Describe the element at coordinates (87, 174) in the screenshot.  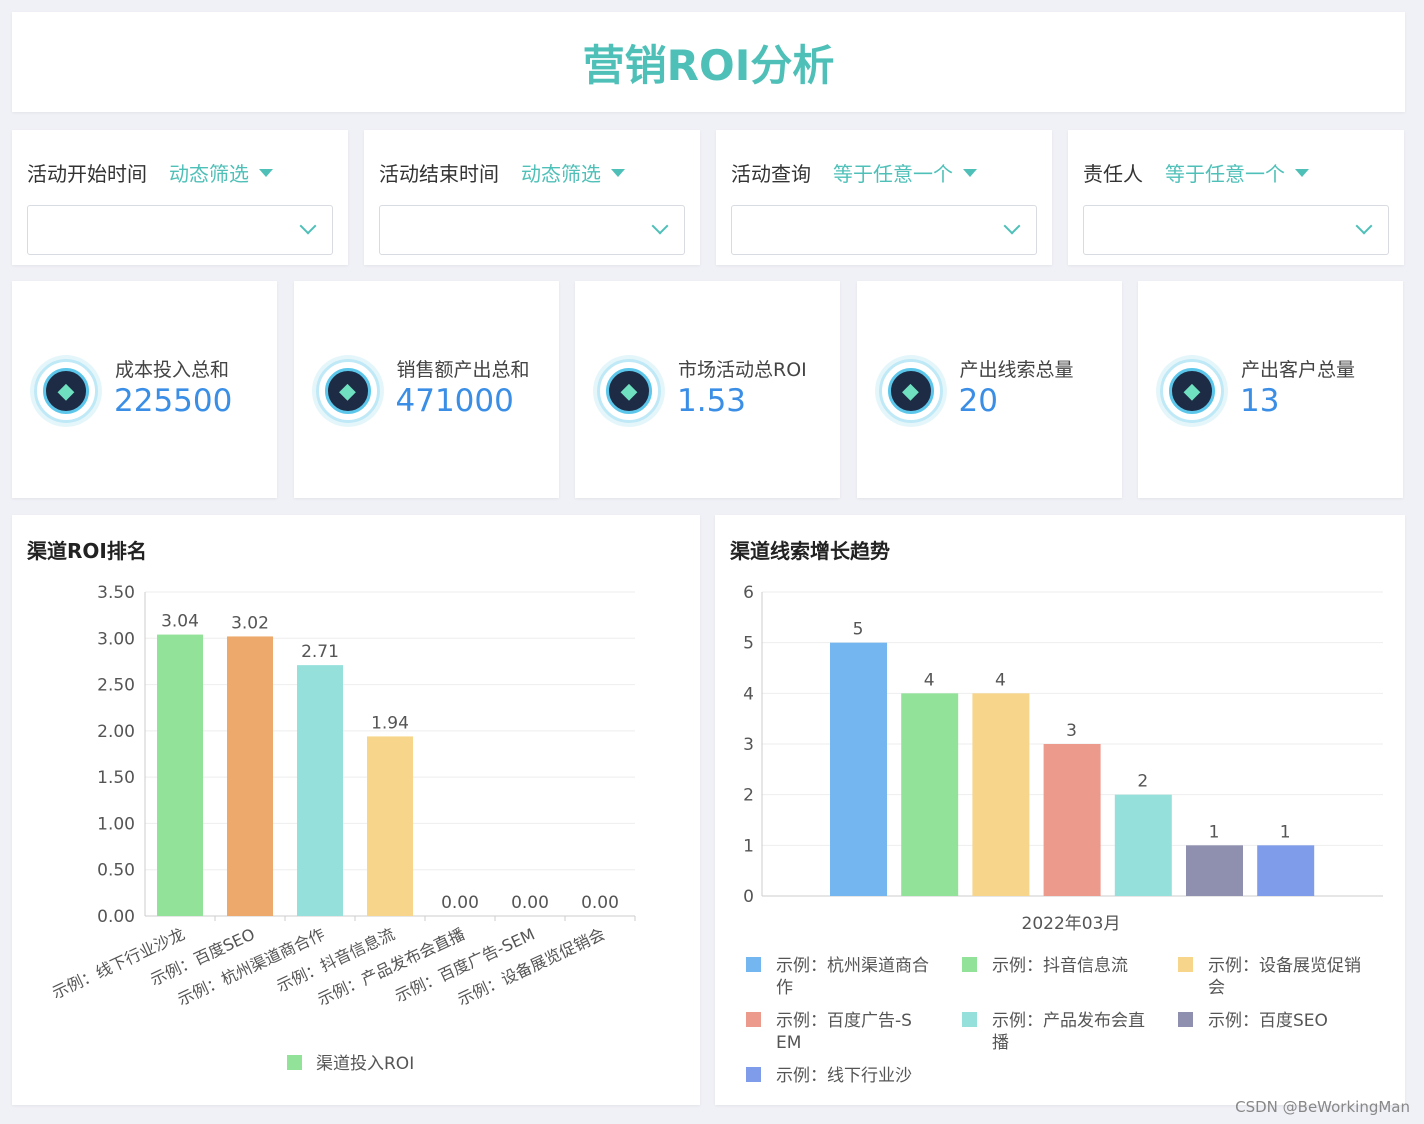
I see `filter-label: 活动开始时间` at that location.